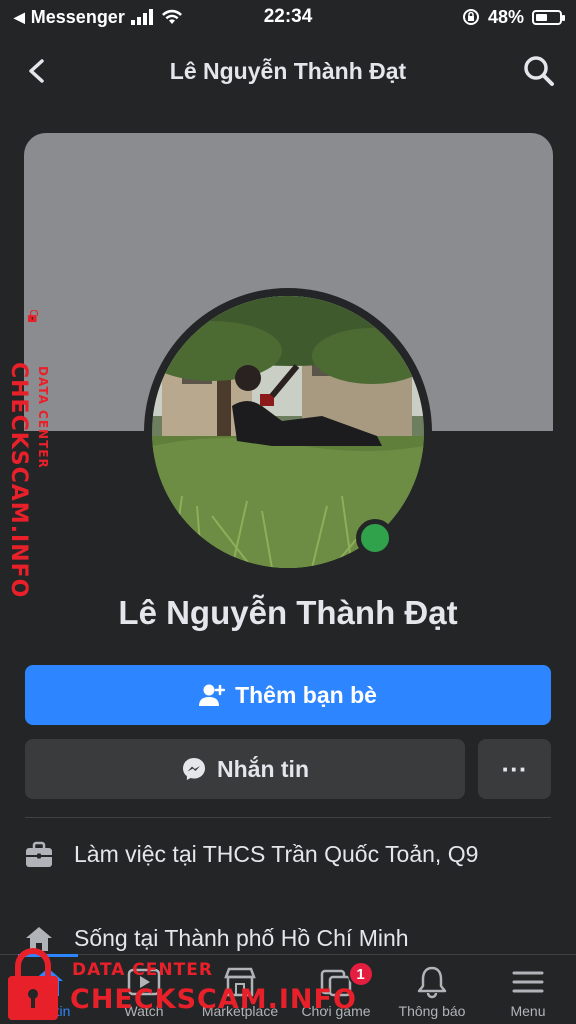 This screenshot has height=1024, width=576. I want to click on watermark-lock-logo, so click(33, 316).